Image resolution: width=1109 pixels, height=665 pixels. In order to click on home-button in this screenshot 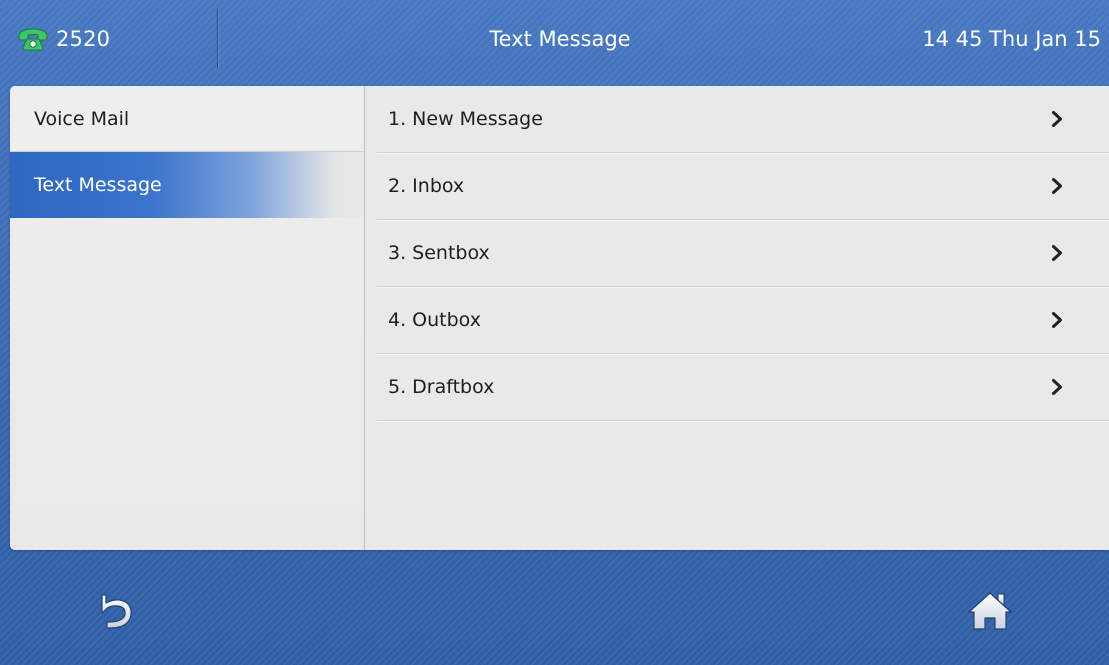, I will do `click(990, 611)`.